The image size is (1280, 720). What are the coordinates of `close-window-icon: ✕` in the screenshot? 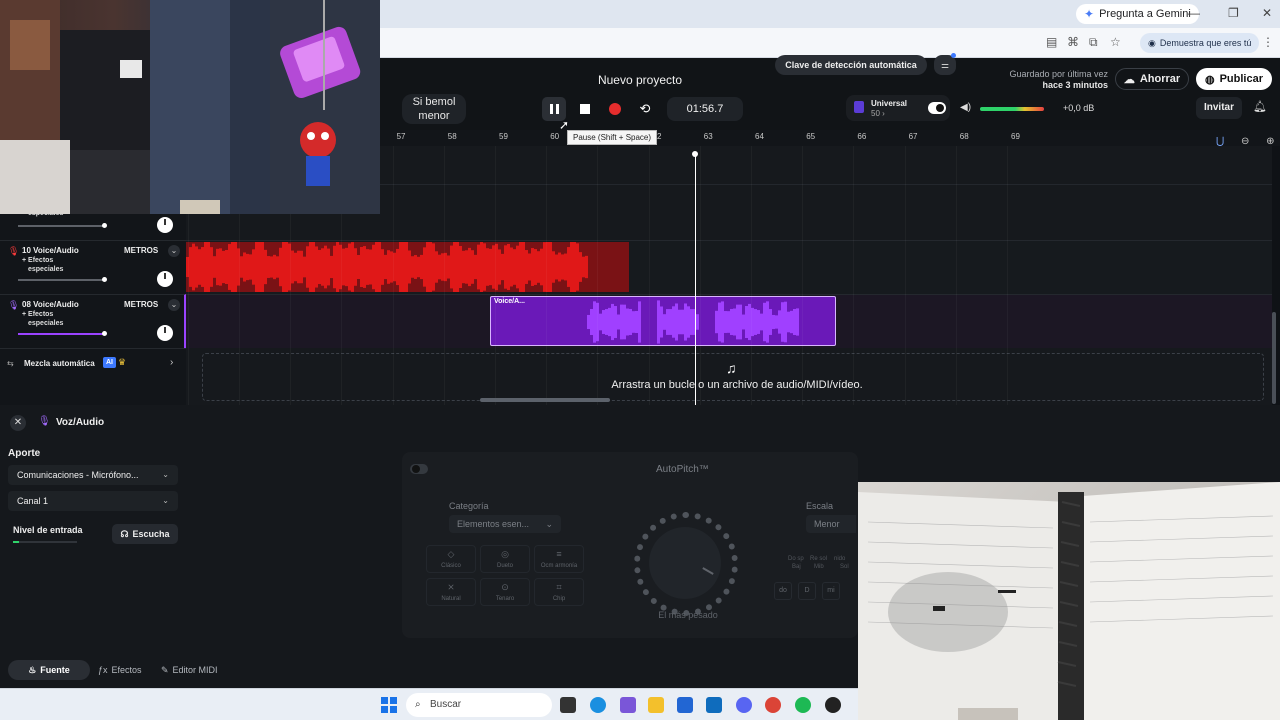 It's located at (1267, 13).